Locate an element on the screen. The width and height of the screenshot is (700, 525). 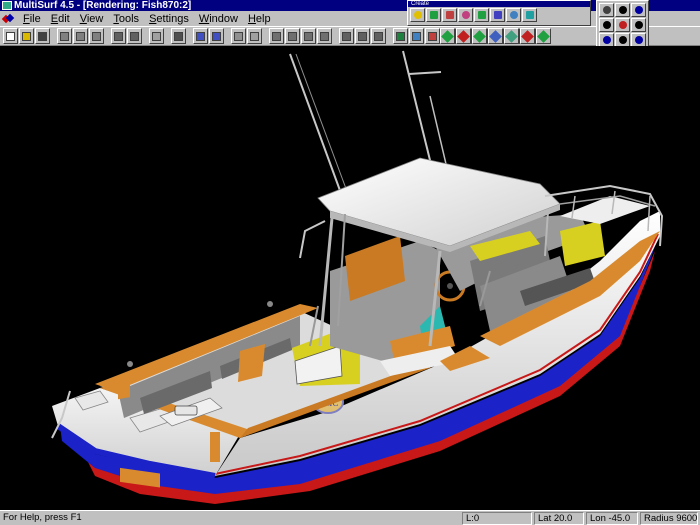
status-help: For Help, press F1 is located at coordinates (42, 517).